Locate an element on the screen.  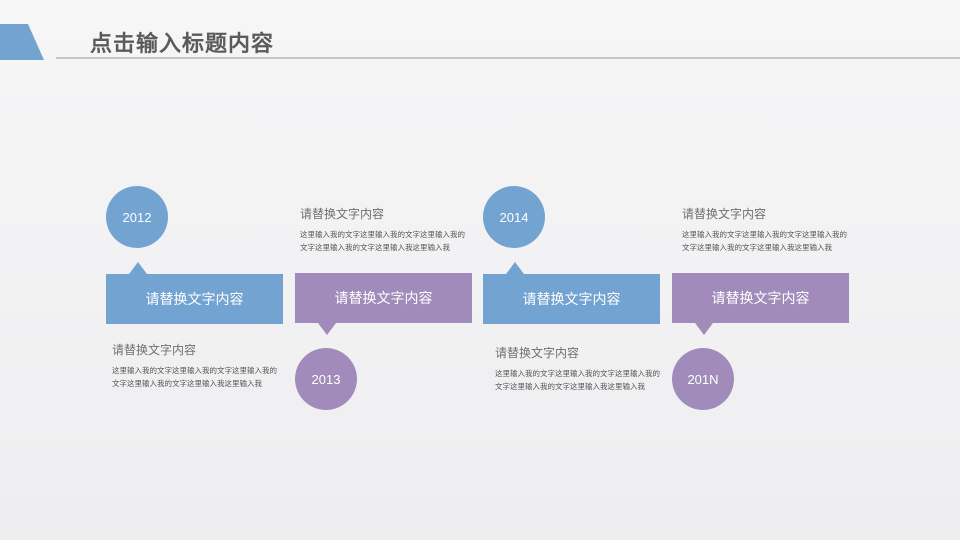
year-label: 201N is located at coordinates (703, 379).